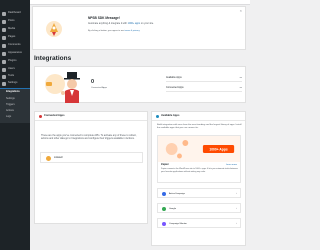 This screenshot has width=320, height=250. What do you see at coordinates (54, 115) in the screenshot?
I see `connected-apps-title: Connected Apps` at bounding box center [54, 115].